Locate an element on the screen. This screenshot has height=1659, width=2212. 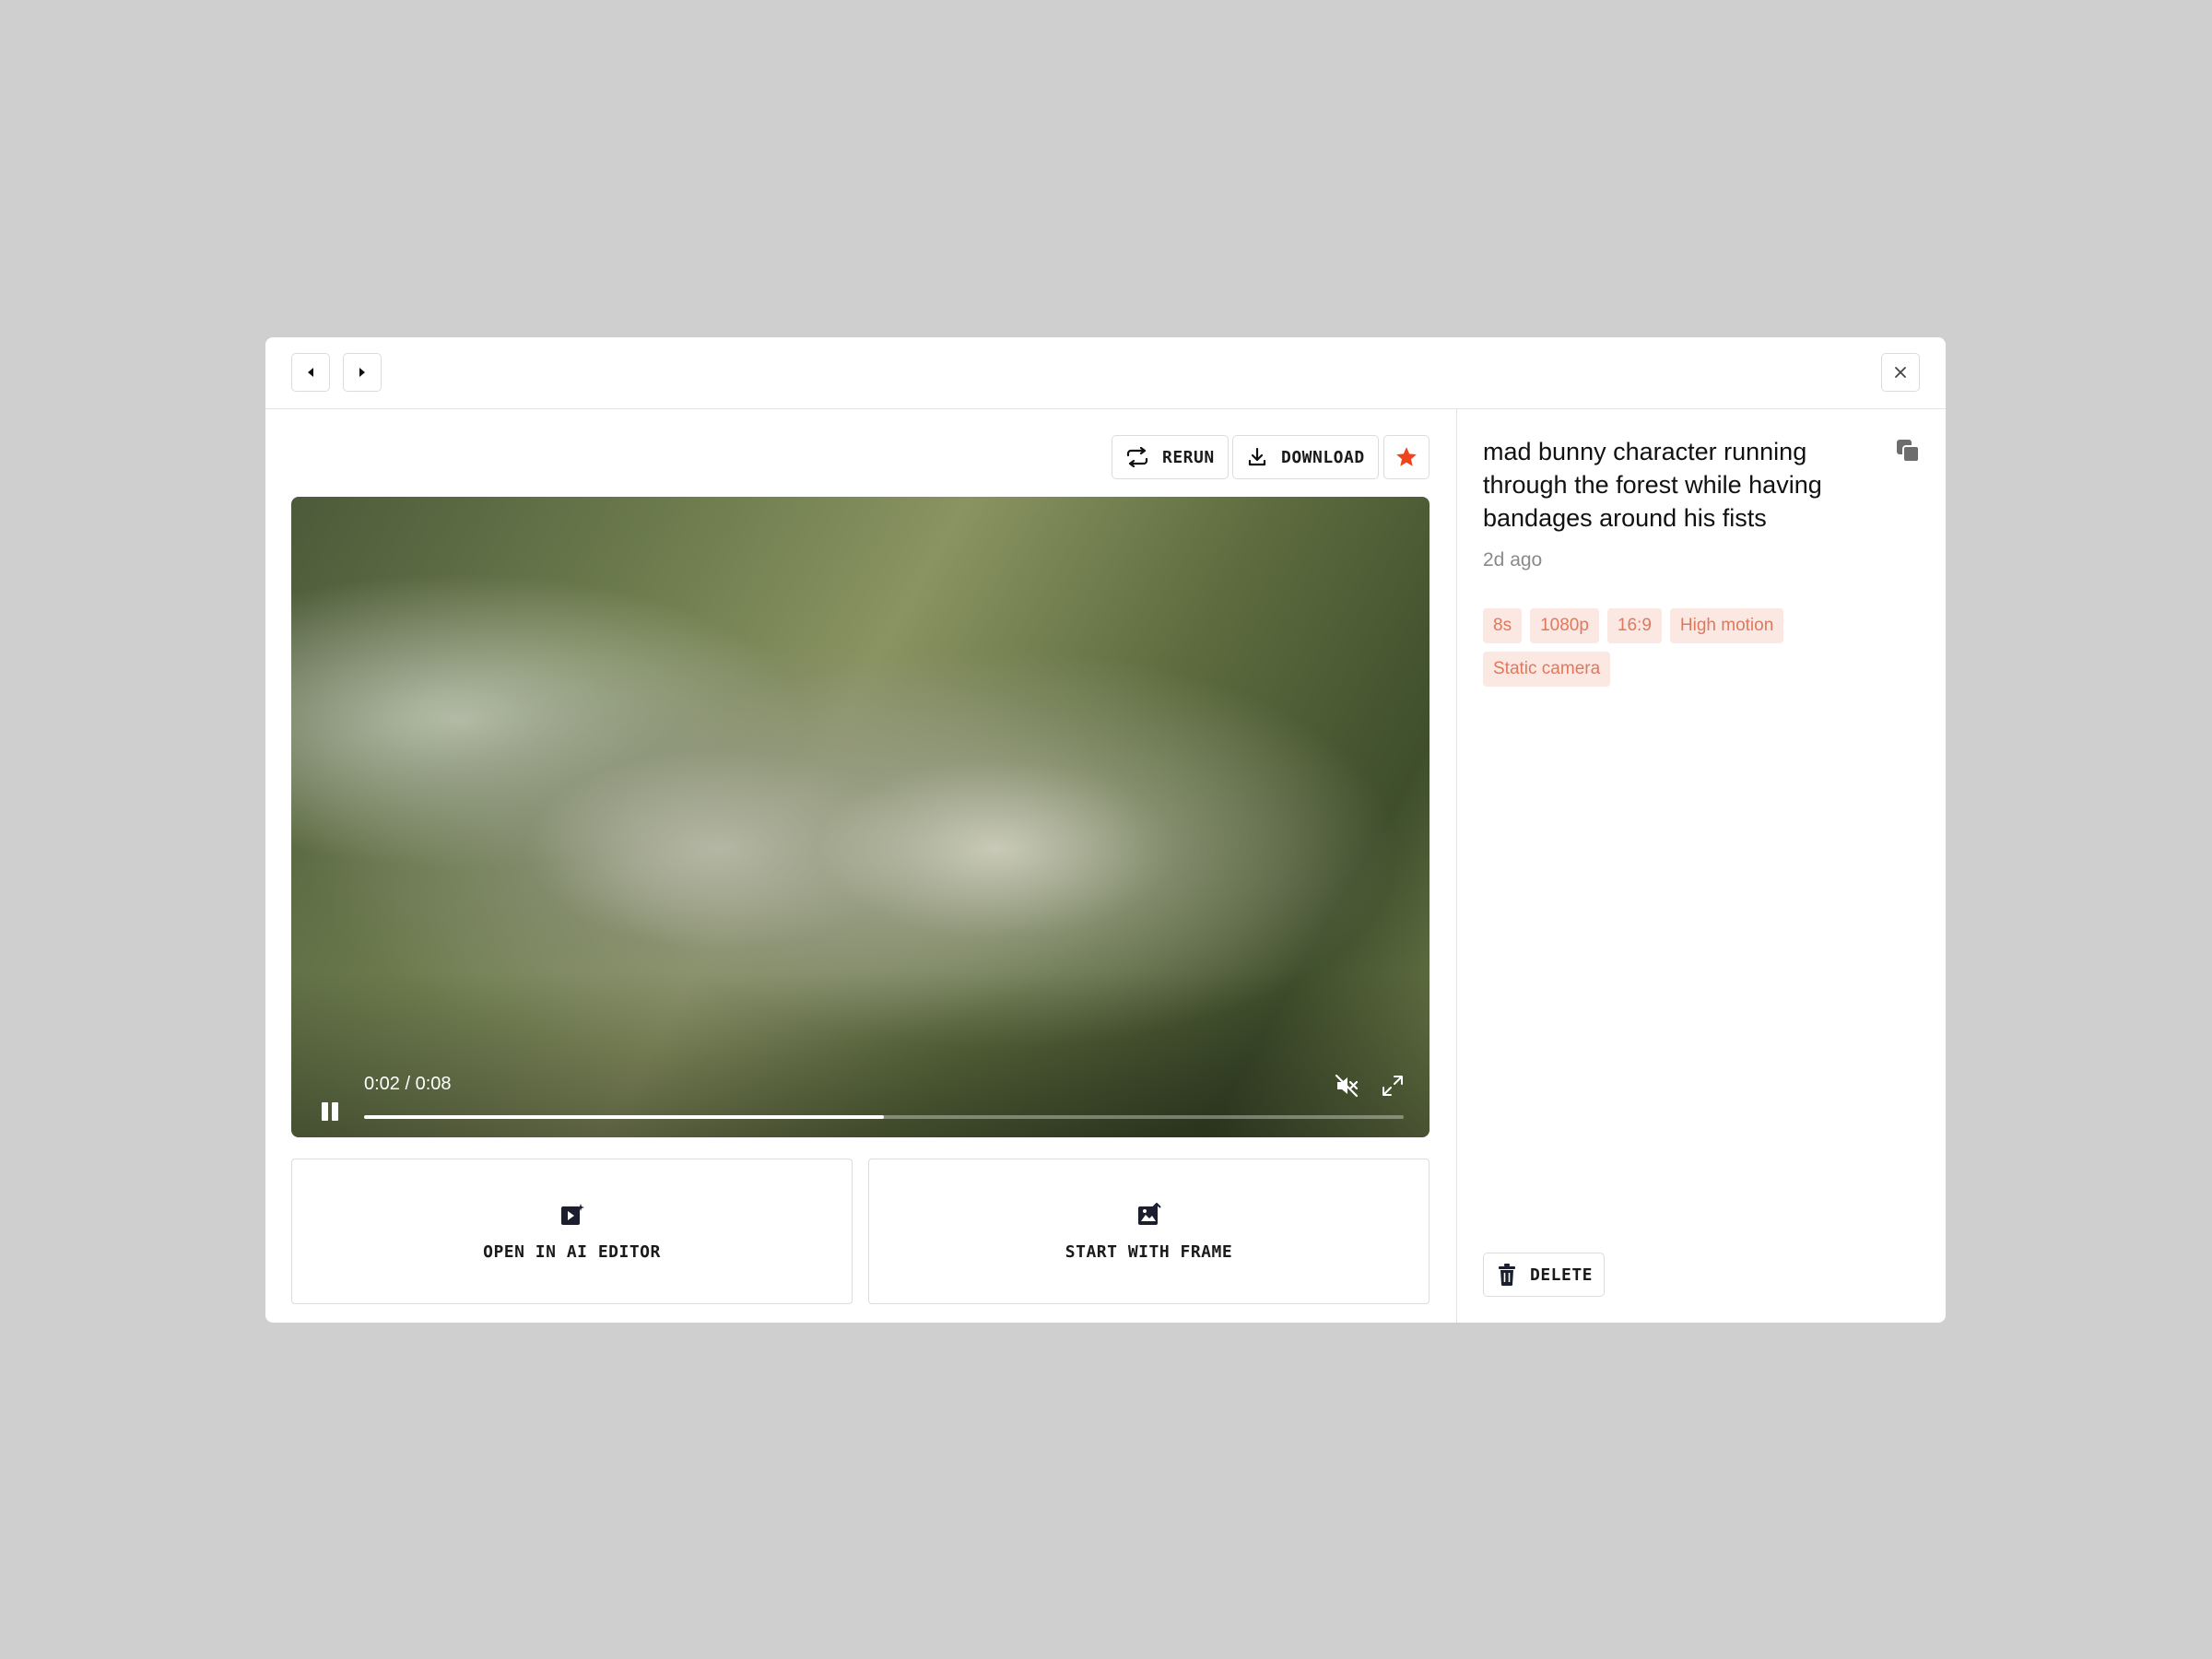
open-in-ai-editor-button: OPEN IN AI EDITOR is located at coordinates (572, 1231).